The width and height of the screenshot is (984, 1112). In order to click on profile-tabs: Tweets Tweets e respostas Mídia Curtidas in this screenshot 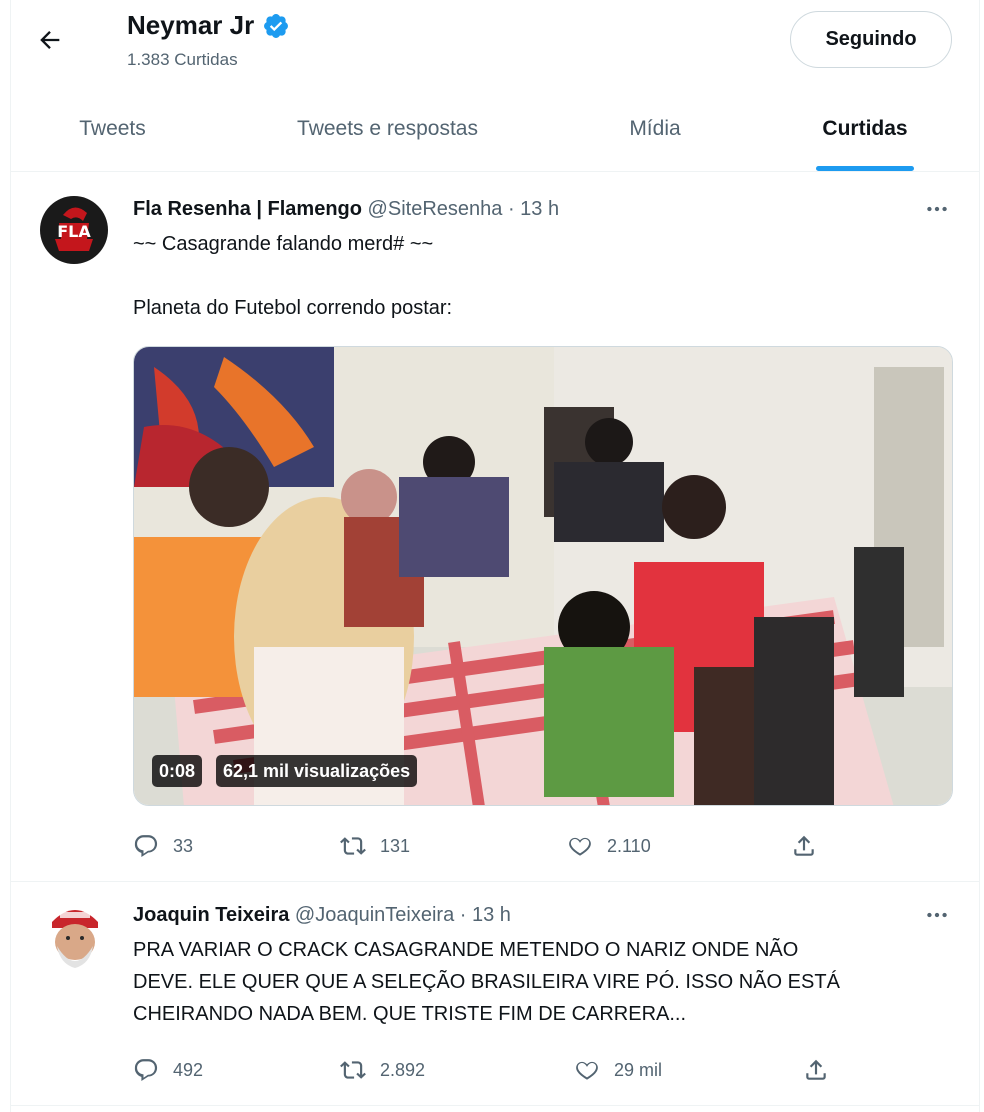, I will do `click(495, 129)`.